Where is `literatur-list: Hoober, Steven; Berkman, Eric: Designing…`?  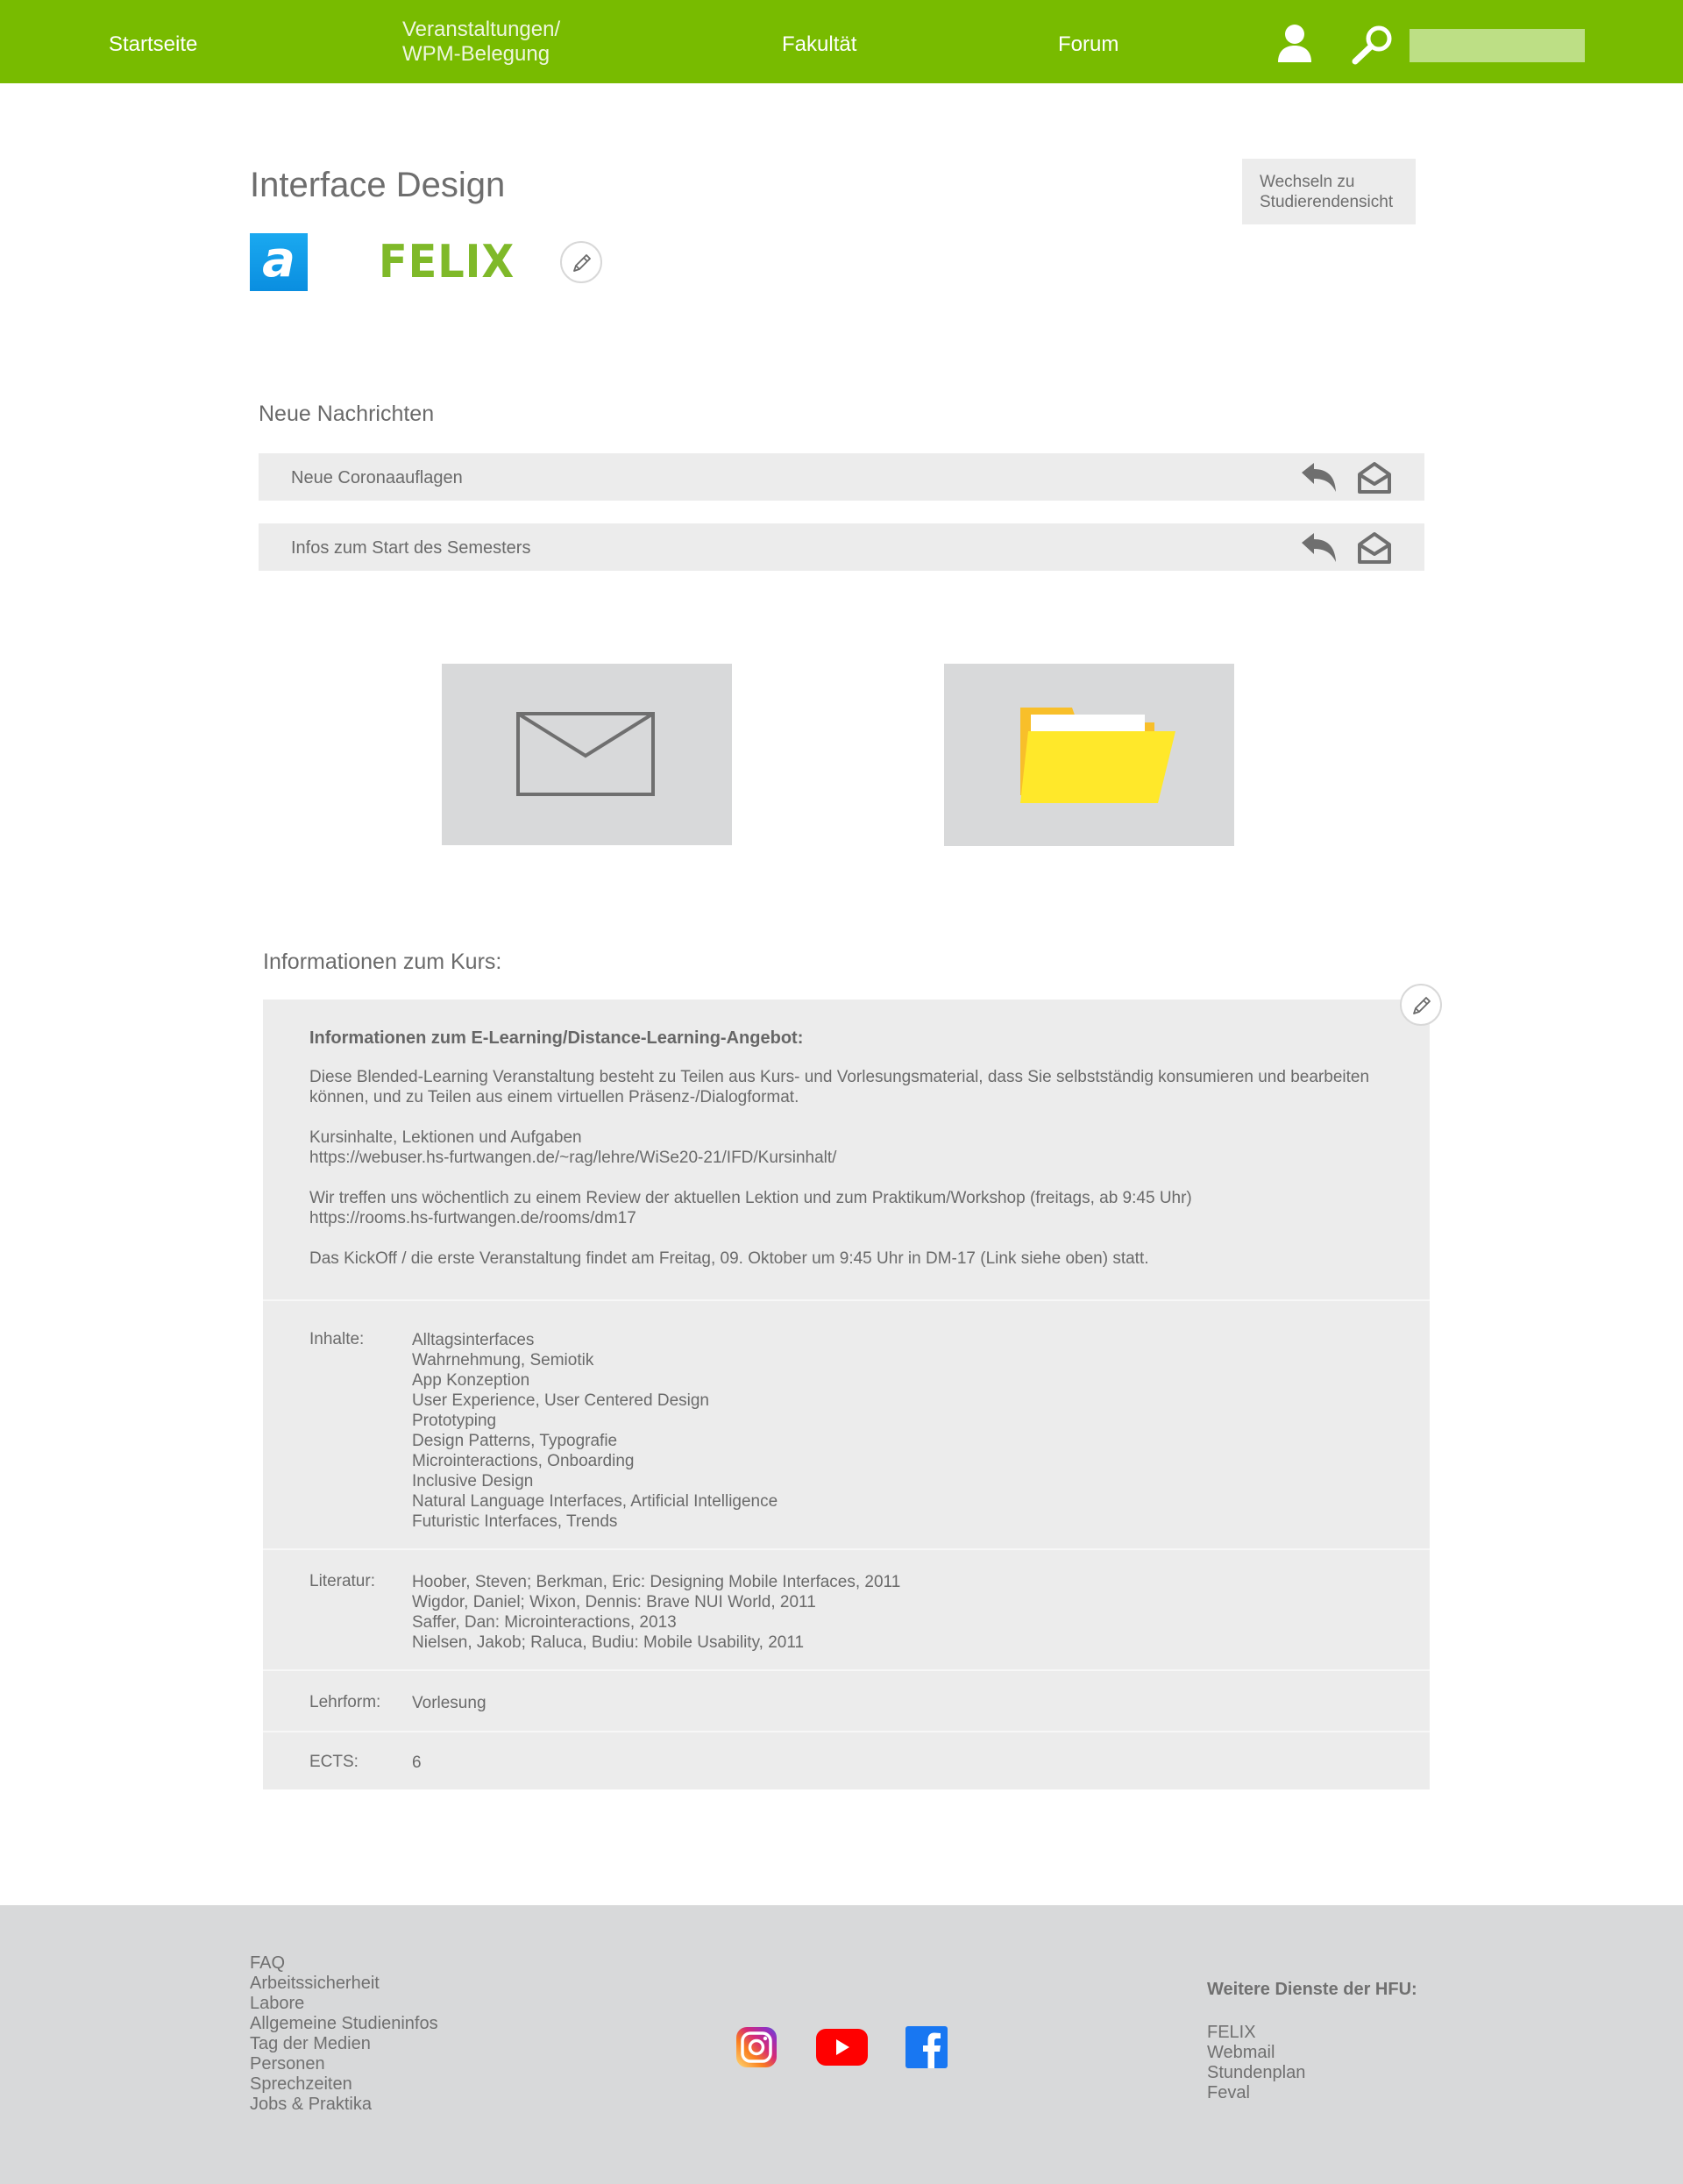 literatur-list: Hoober, Steven; Berkman, Eric: Designing… is located at coordinates (656, 1612).